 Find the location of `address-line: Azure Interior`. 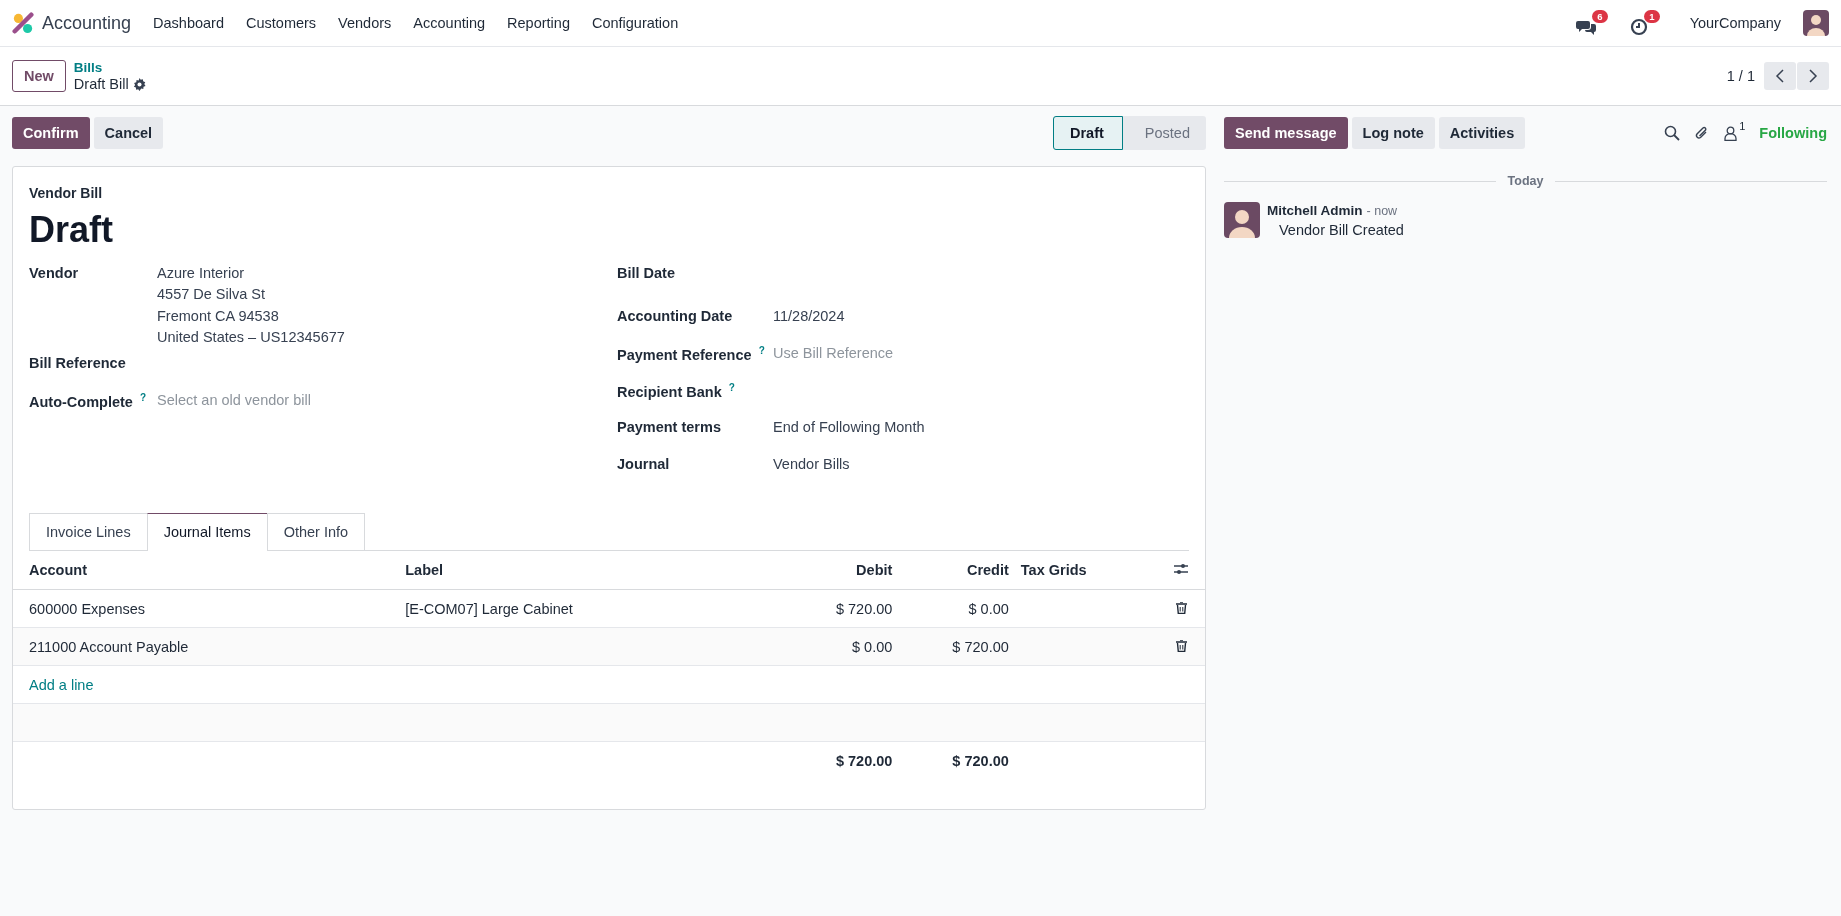

address-line: Azure Interior is located at coordinates (201, 273).